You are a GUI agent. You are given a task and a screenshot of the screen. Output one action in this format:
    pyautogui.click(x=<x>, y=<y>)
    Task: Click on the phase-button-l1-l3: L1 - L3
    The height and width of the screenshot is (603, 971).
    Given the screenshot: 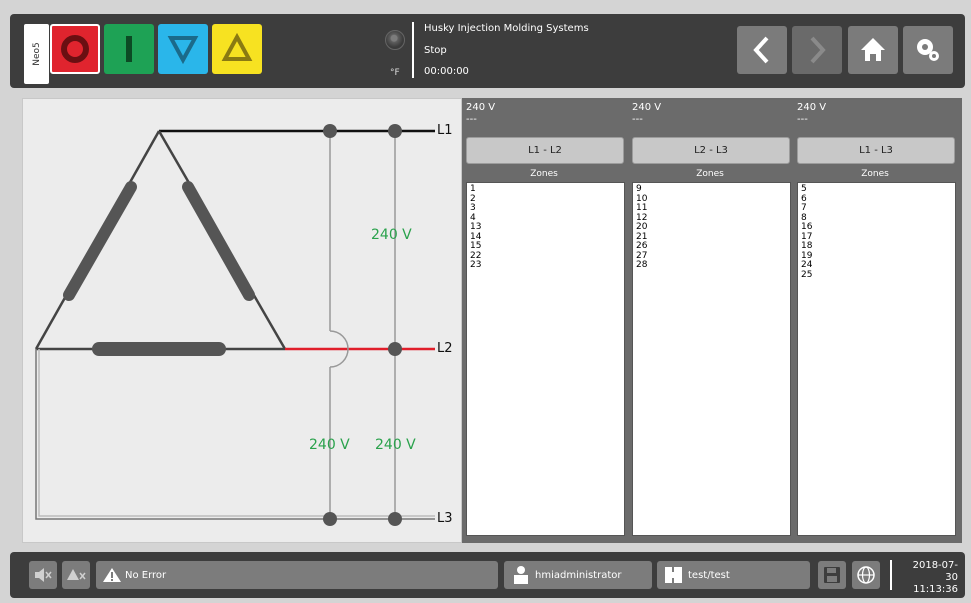 What is the action you would take?
    pyautogui.click(x=876, y=150)
    